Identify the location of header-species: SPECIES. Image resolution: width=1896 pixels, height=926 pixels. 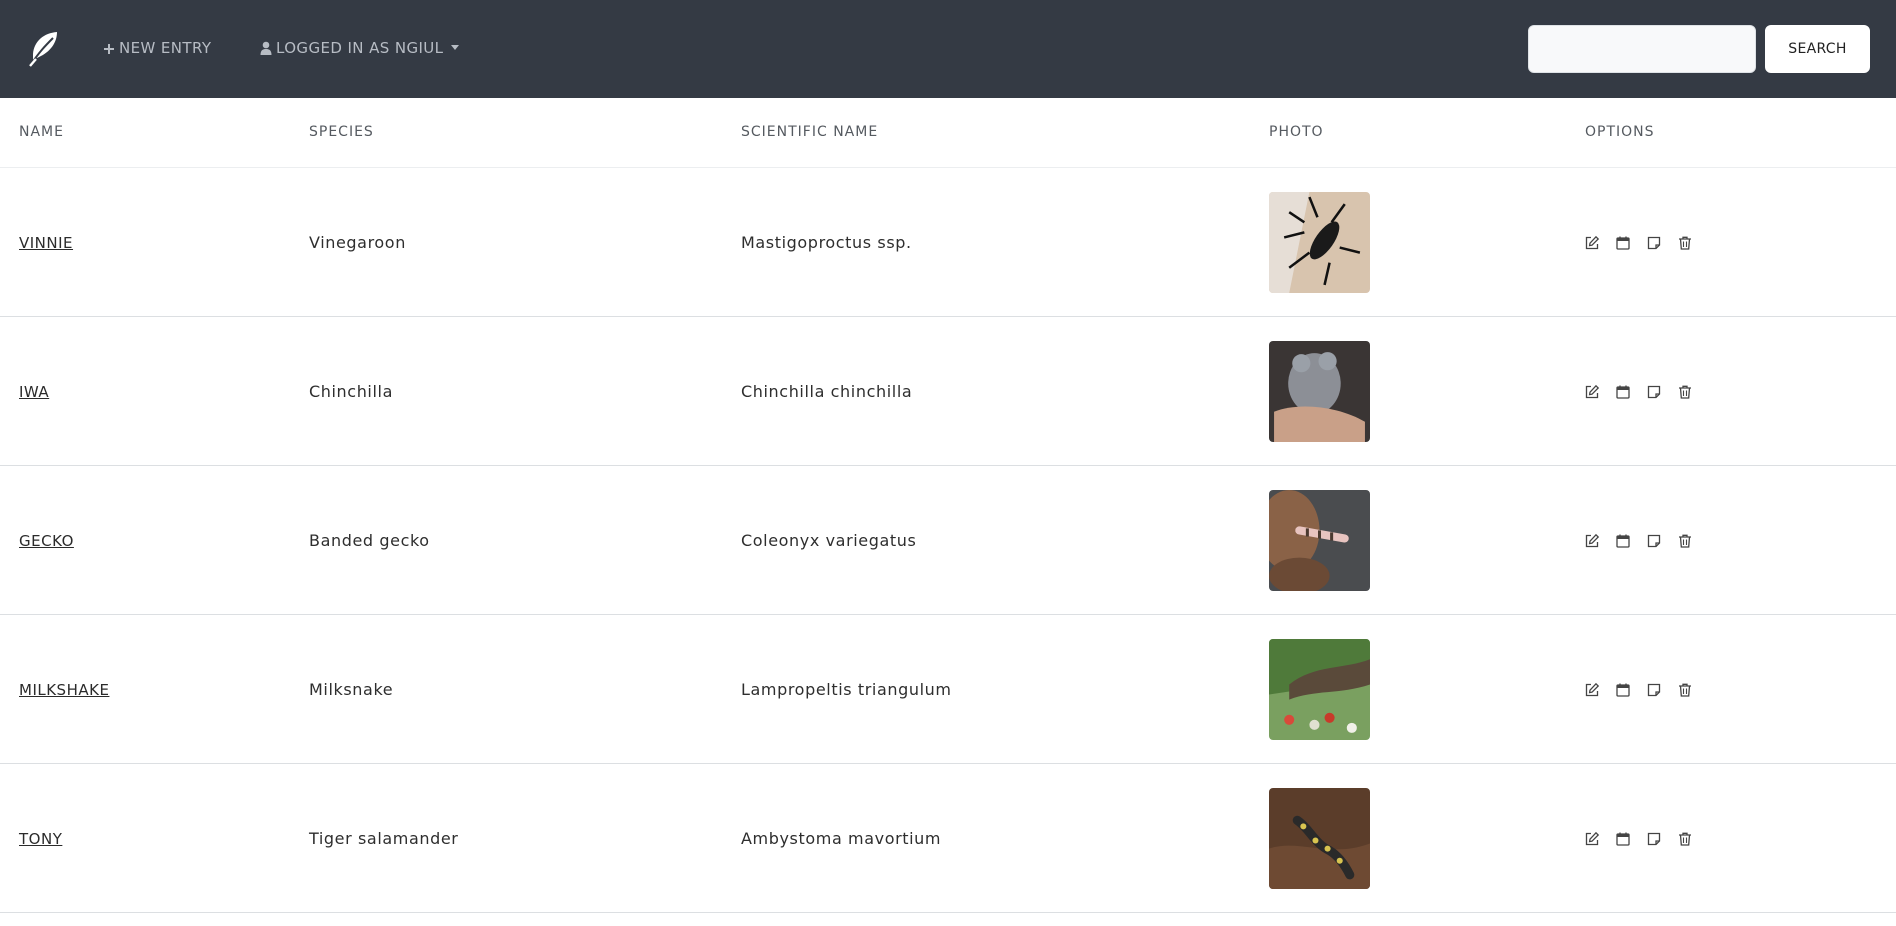
(341, 132).